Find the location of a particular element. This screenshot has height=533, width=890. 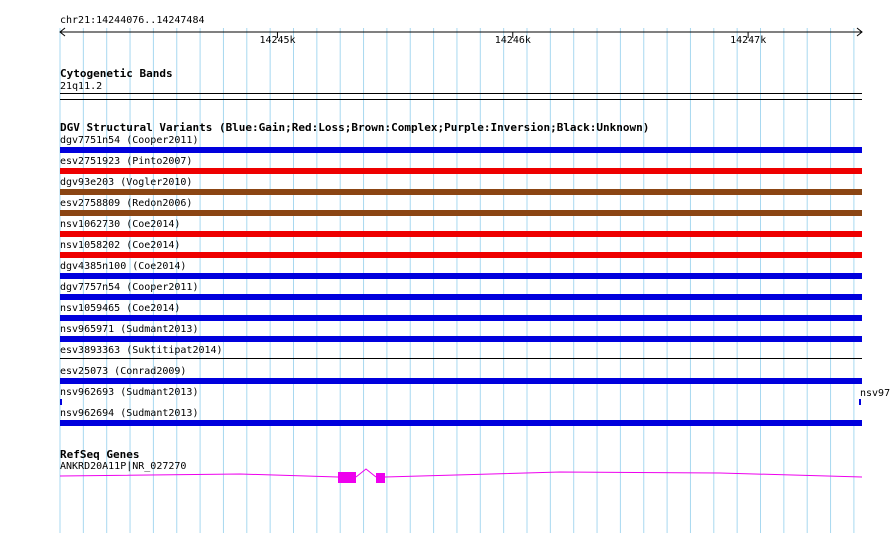

cytoband-track-title: Cytogenetic Bands is located at coordinates (116, 73).